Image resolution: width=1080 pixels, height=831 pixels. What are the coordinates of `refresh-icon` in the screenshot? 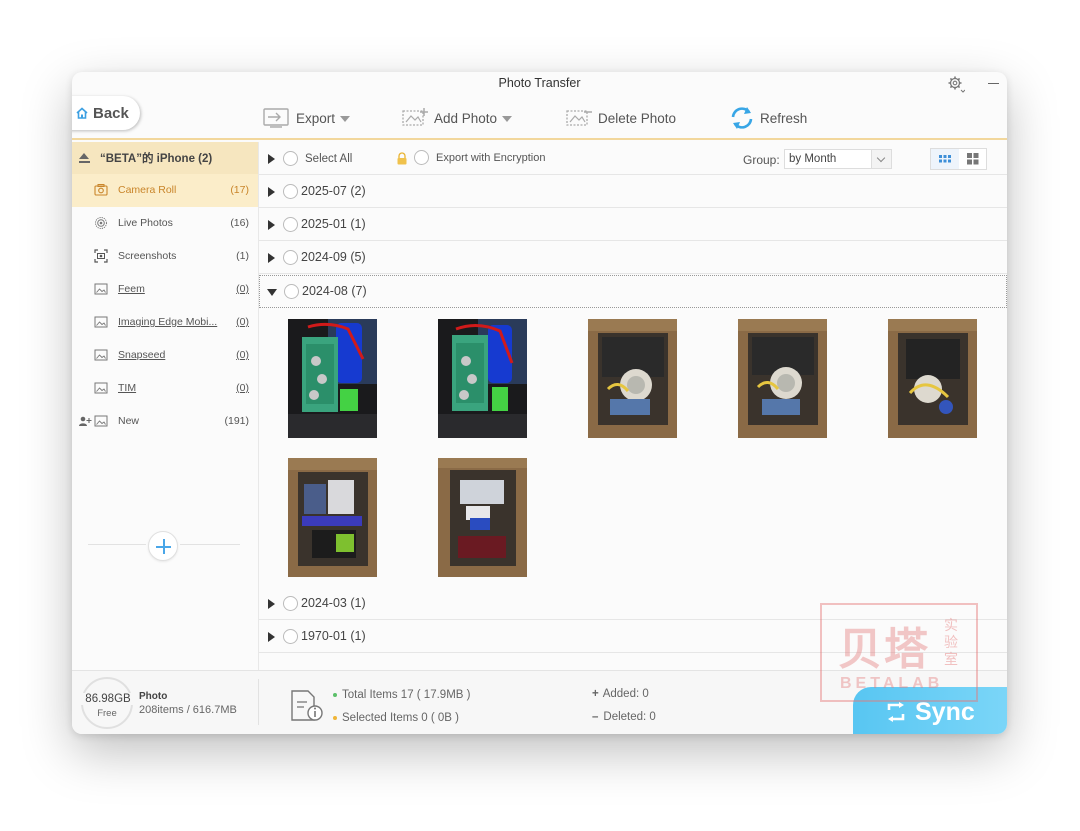 It's located at (742, 118).